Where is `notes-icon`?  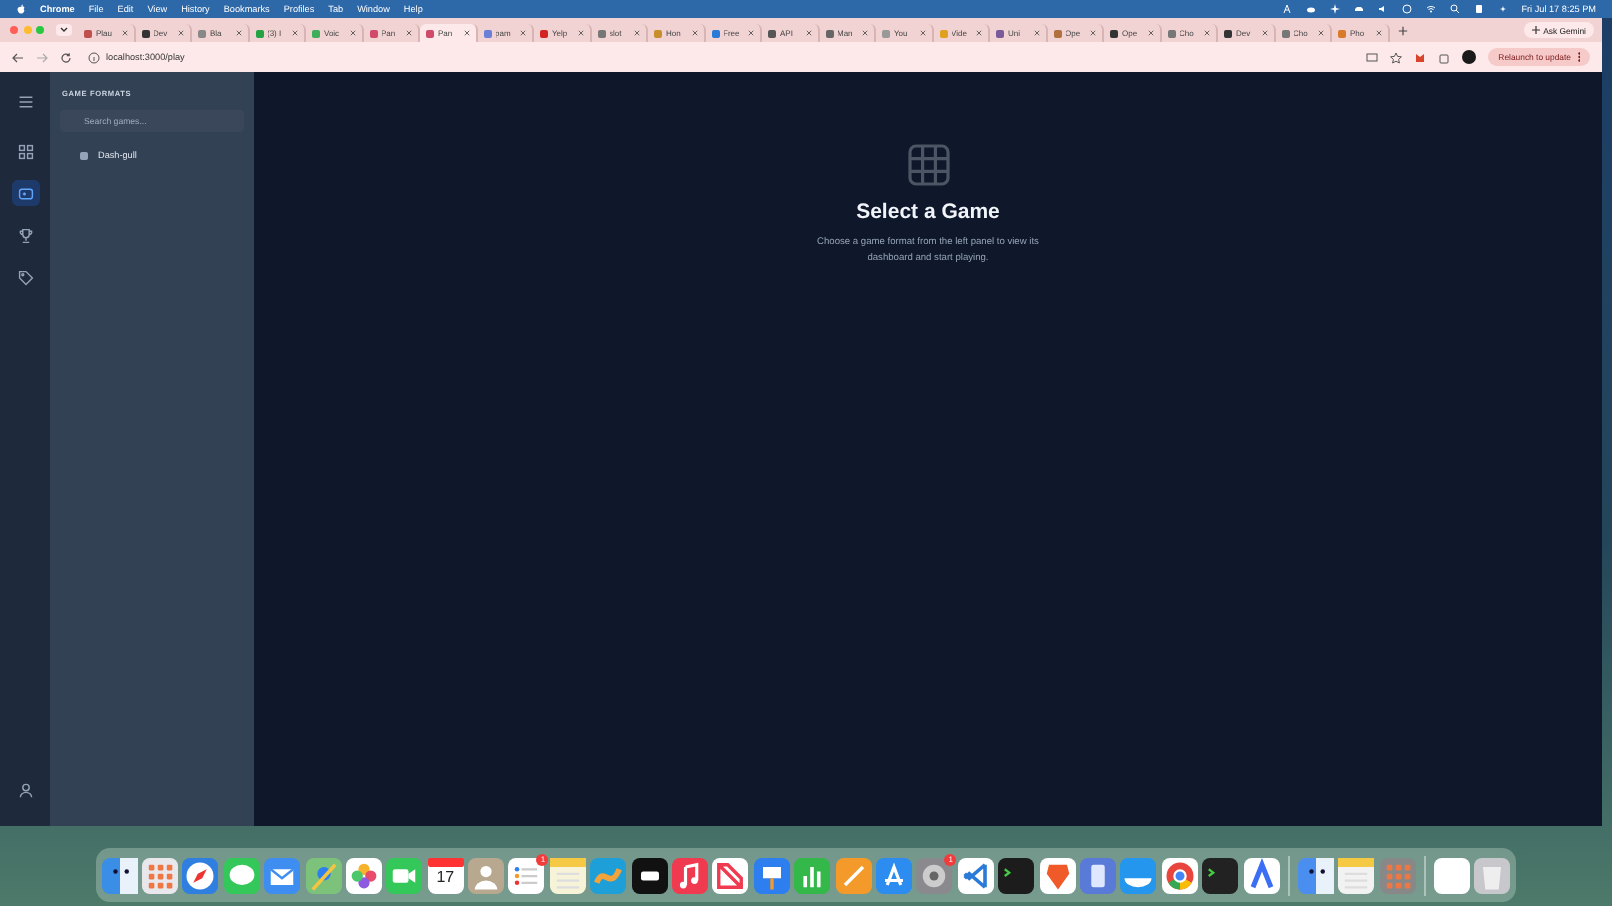 notes-icon is located at coordinates (567, 875).